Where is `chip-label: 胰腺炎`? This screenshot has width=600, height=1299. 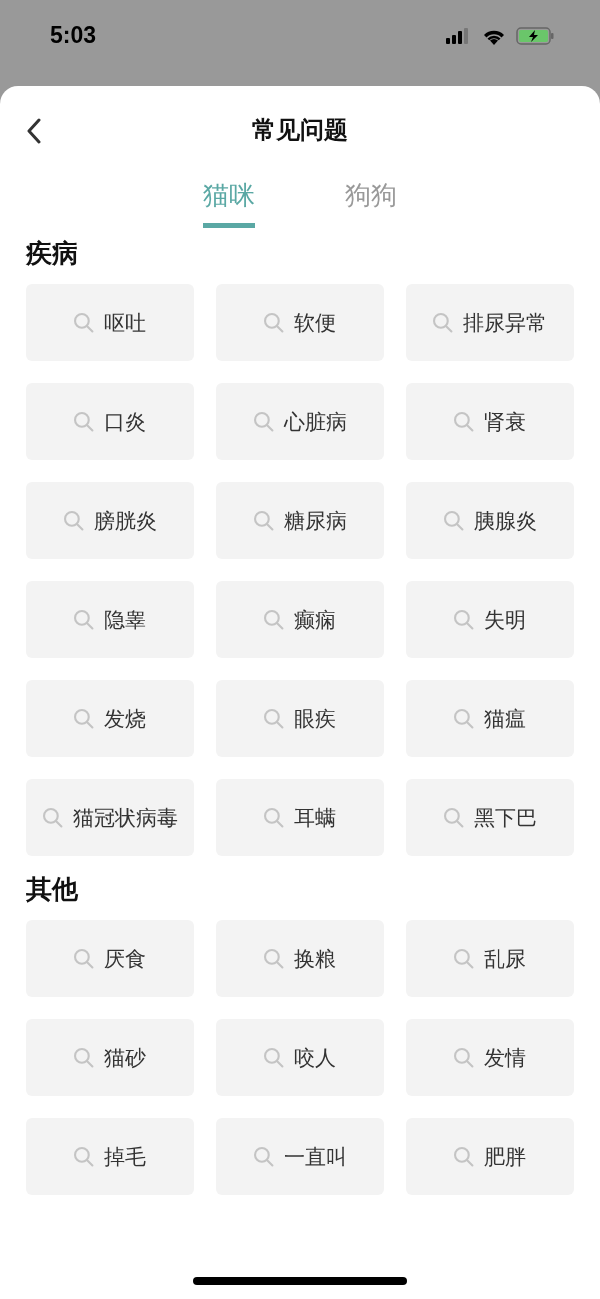 chip-label: 胰腺炎 is located at coordinates (505, 521).